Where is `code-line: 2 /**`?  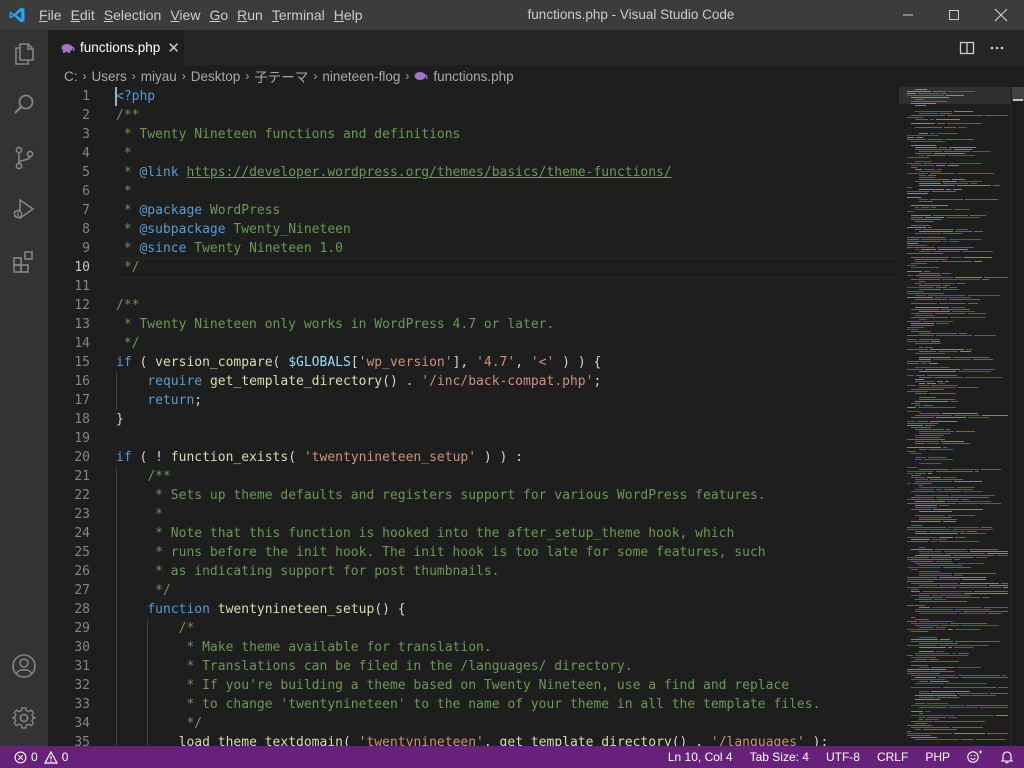 code-line: 2 /** is located at coordinates (473, 115).